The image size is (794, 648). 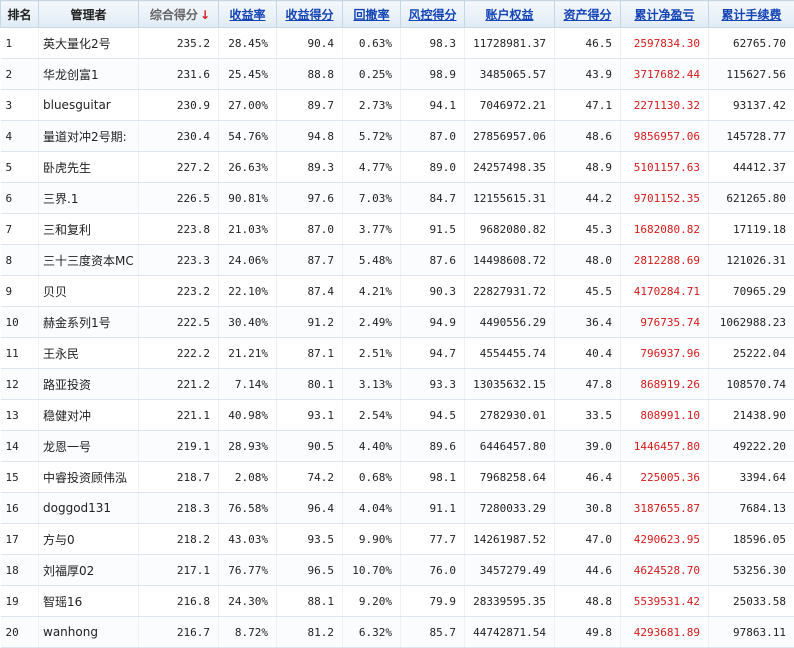 I want to click on return-score-cell: 74.2, so click(x=310, y=477).